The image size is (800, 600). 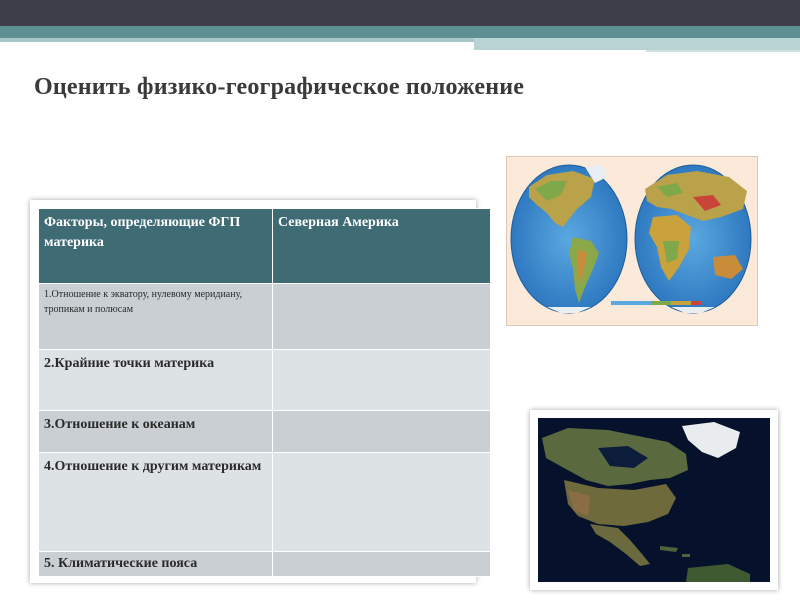 I want to click on slide-title: Оценить физико-географическое положение, so click(x=279, y=87).